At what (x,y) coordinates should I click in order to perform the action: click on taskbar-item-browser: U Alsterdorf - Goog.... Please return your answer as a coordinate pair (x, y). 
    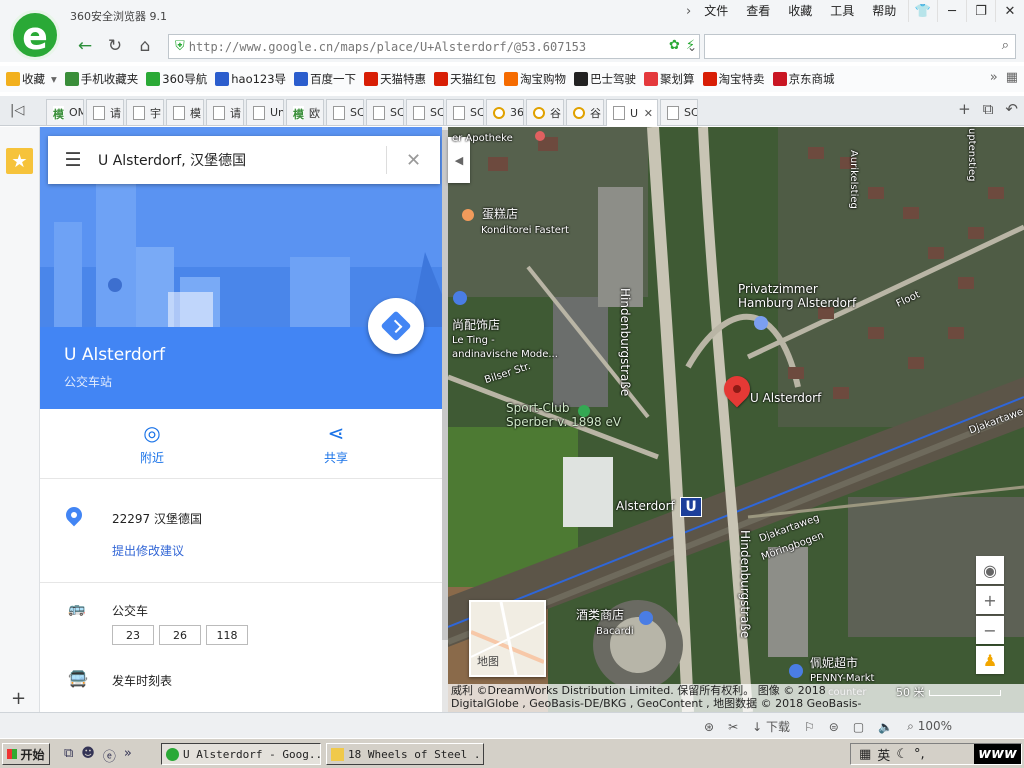
    Looking at the image, I should click on (241, 754).